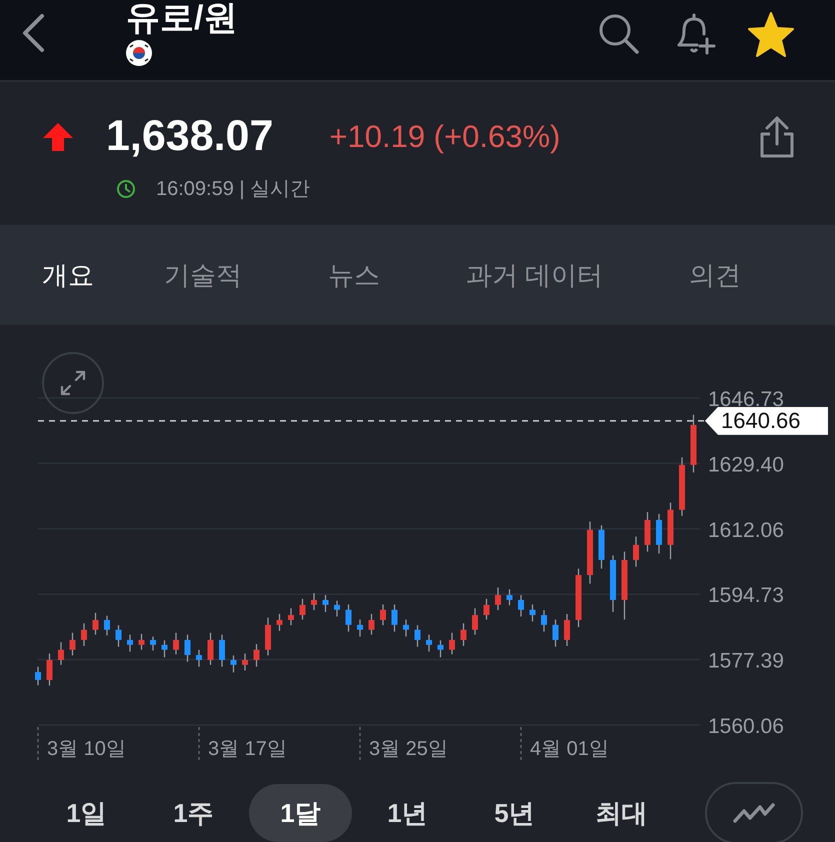 The height and width of the screenshot is (842, 835). I want to click on page-title: 유로/원, so click(182, 18).